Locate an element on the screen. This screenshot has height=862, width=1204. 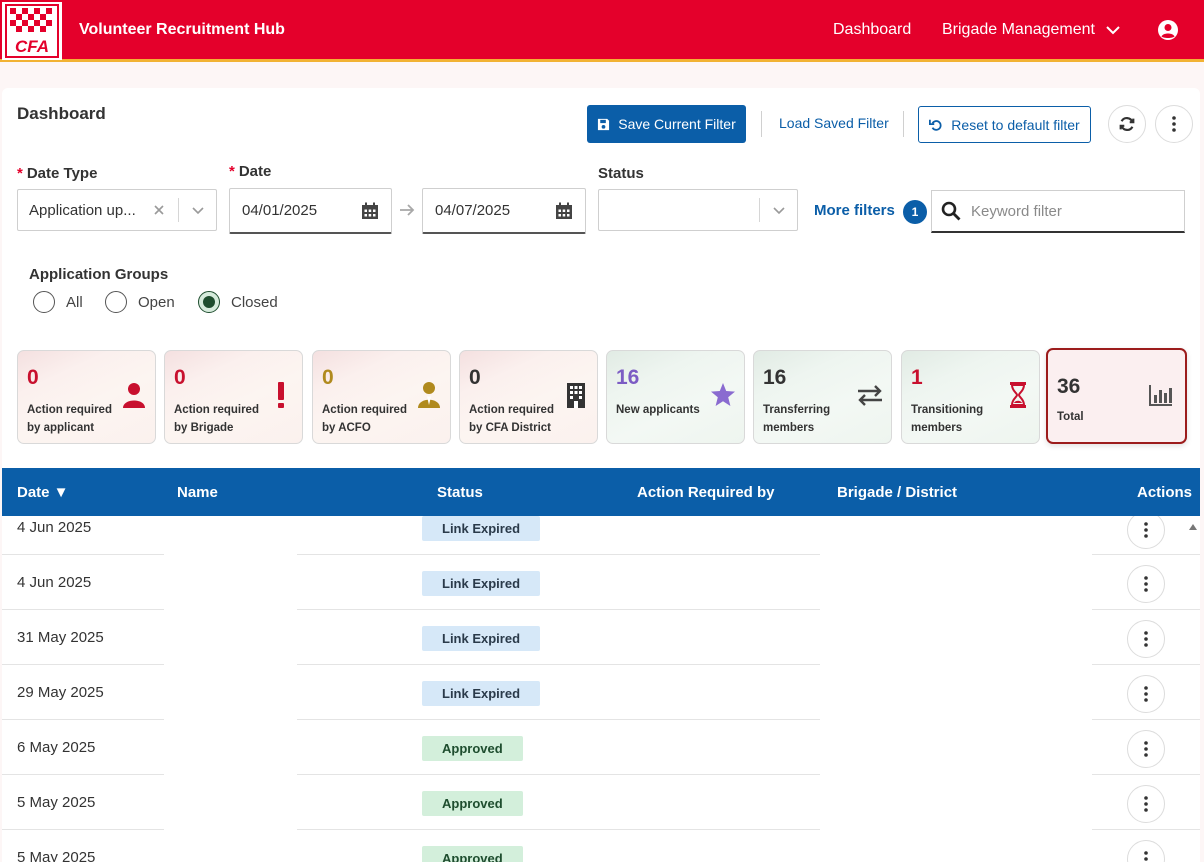
tile-transferring-members: 16 Transferring members is located at coordinates (822, 397).